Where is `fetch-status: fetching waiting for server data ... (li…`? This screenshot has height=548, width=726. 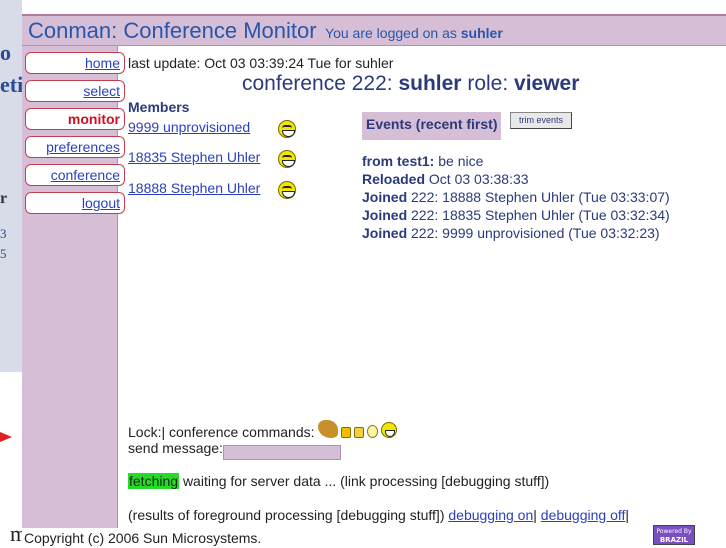
fetch-status: fetching waiting for server data ... (li… is located at coordinates (338, 481).